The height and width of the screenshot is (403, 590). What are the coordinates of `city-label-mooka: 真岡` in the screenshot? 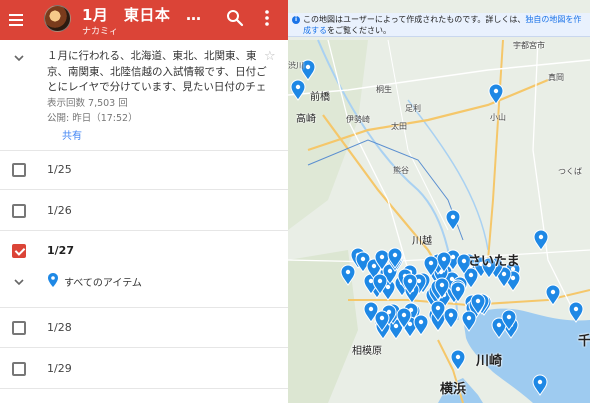 It's located at (556, 77).